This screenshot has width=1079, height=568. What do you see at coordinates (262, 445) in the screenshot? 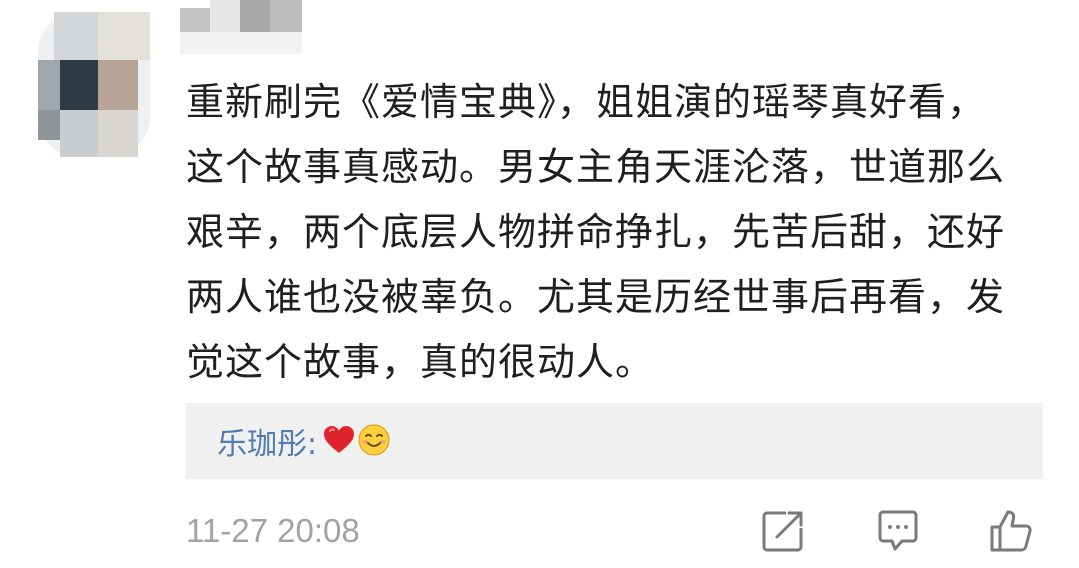
I see `reply-author: 乐珈彤` at bounding box center [262, 445].